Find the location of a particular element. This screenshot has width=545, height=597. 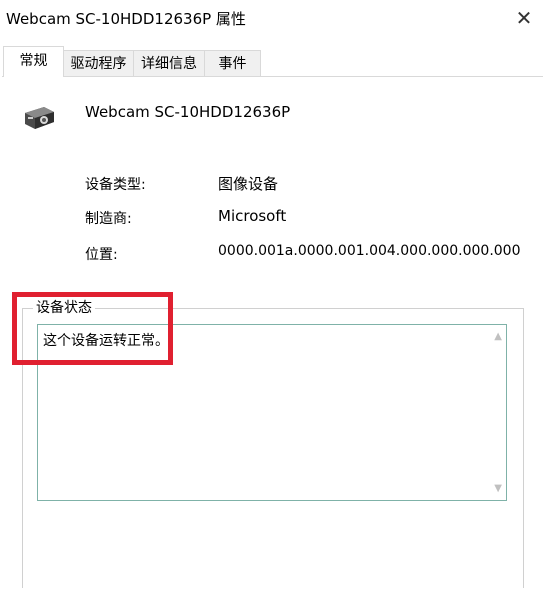

device-type-label: 设备类型: is located at coordinates (115, 185).